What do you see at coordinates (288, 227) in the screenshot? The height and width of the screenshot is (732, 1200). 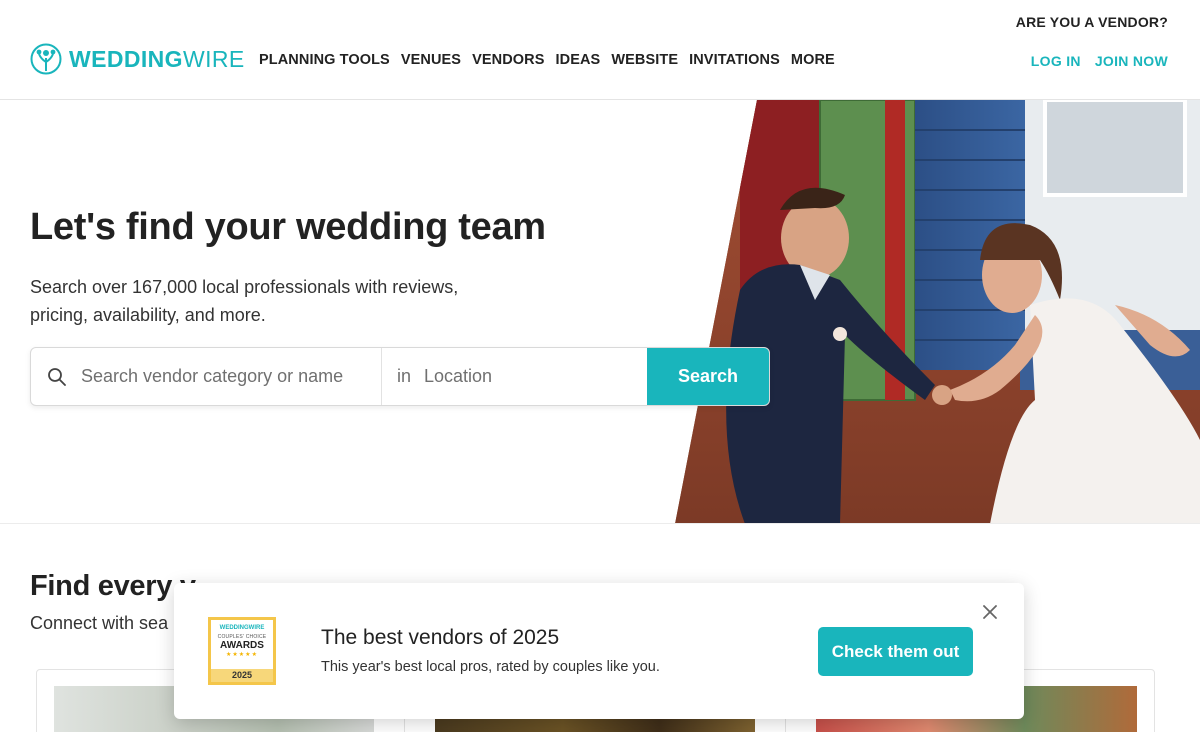 I see `hero-title: Let's find your wedding team` at bounding box center [288, 227].